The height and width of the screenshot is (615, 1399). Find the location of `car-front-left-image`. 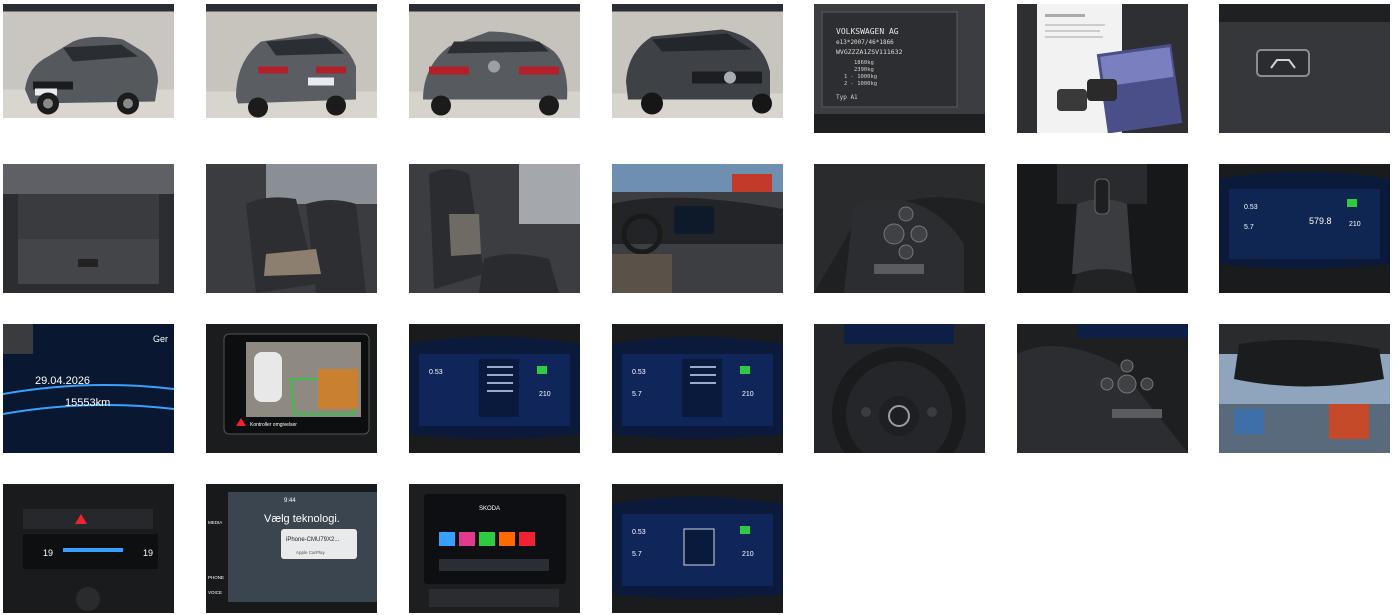

car-front-left-image is located at coordinates (88, 64).